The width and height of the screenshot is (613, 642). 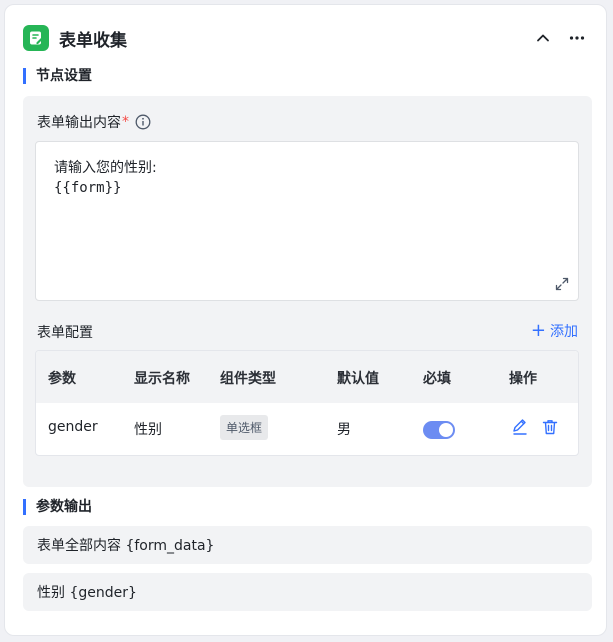 I want to click on textarea-line-variable: {{form}}, so click(x=88, y=188).